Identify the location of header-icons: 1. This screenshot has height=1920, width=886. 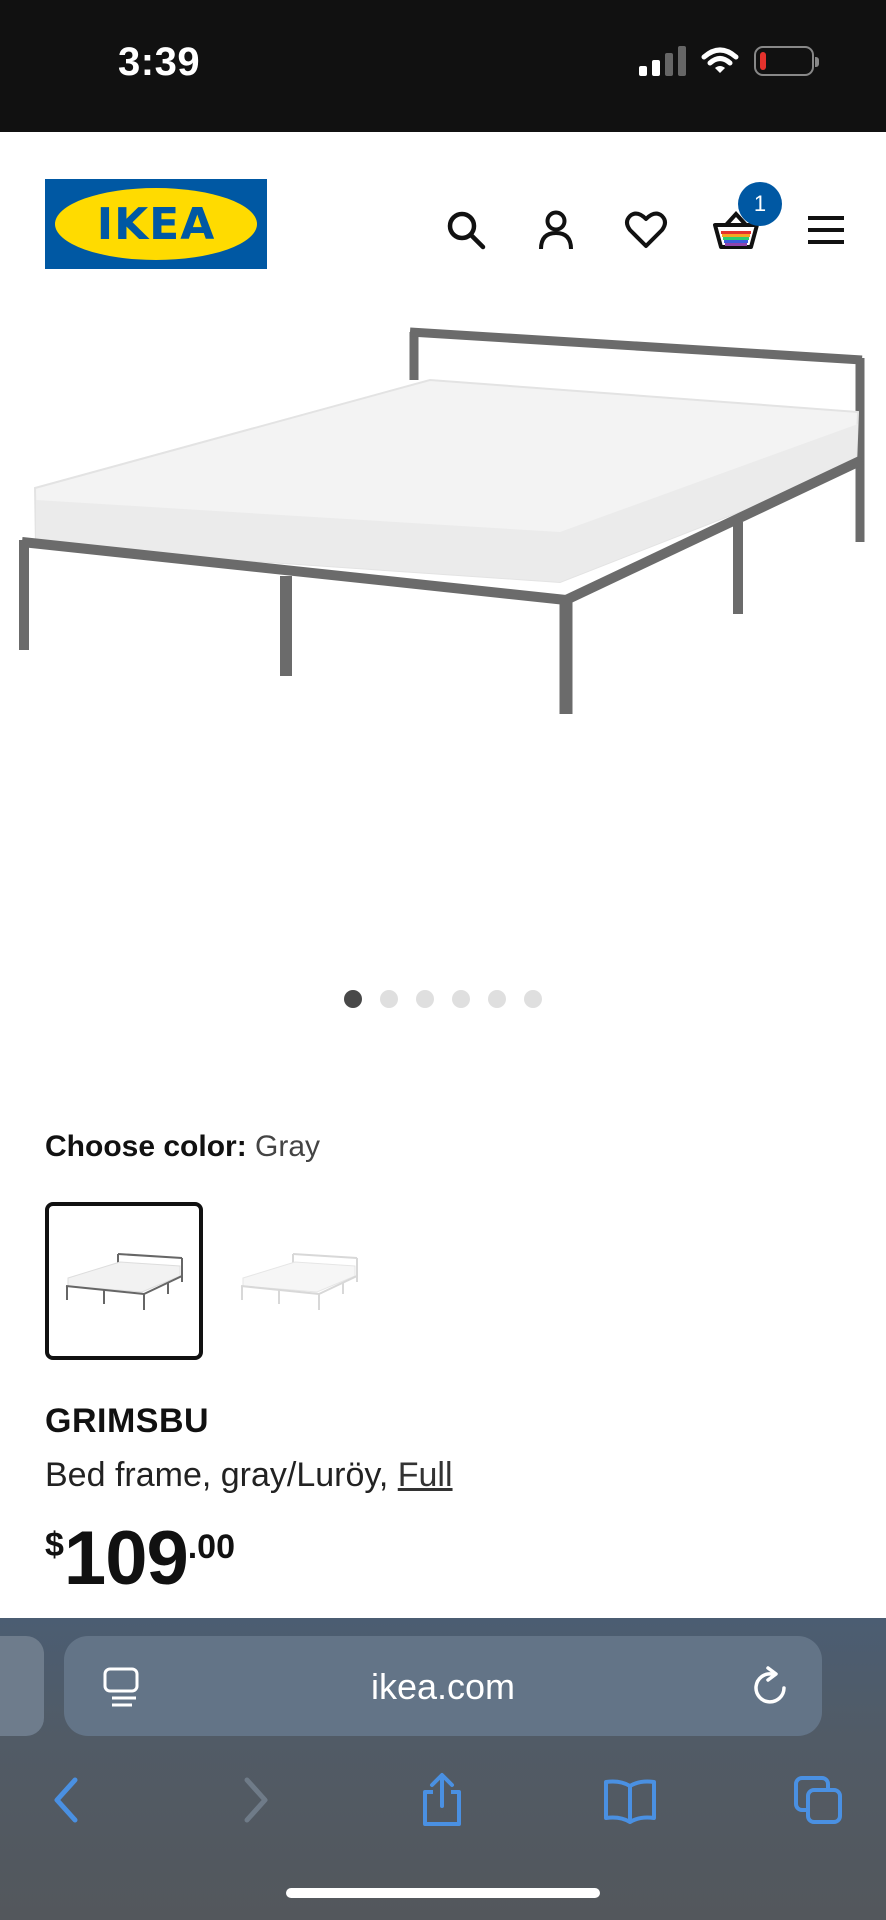
(646, 221).